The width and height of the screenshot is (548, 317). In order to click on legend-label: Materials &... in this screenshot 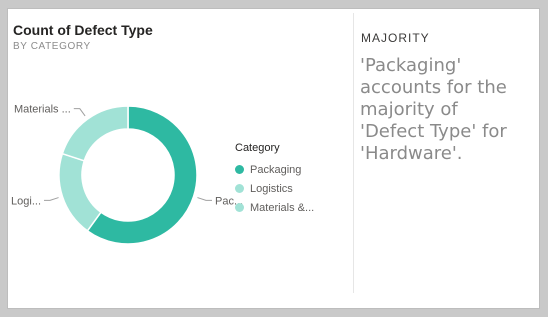, I will do `click(282, 207)`.